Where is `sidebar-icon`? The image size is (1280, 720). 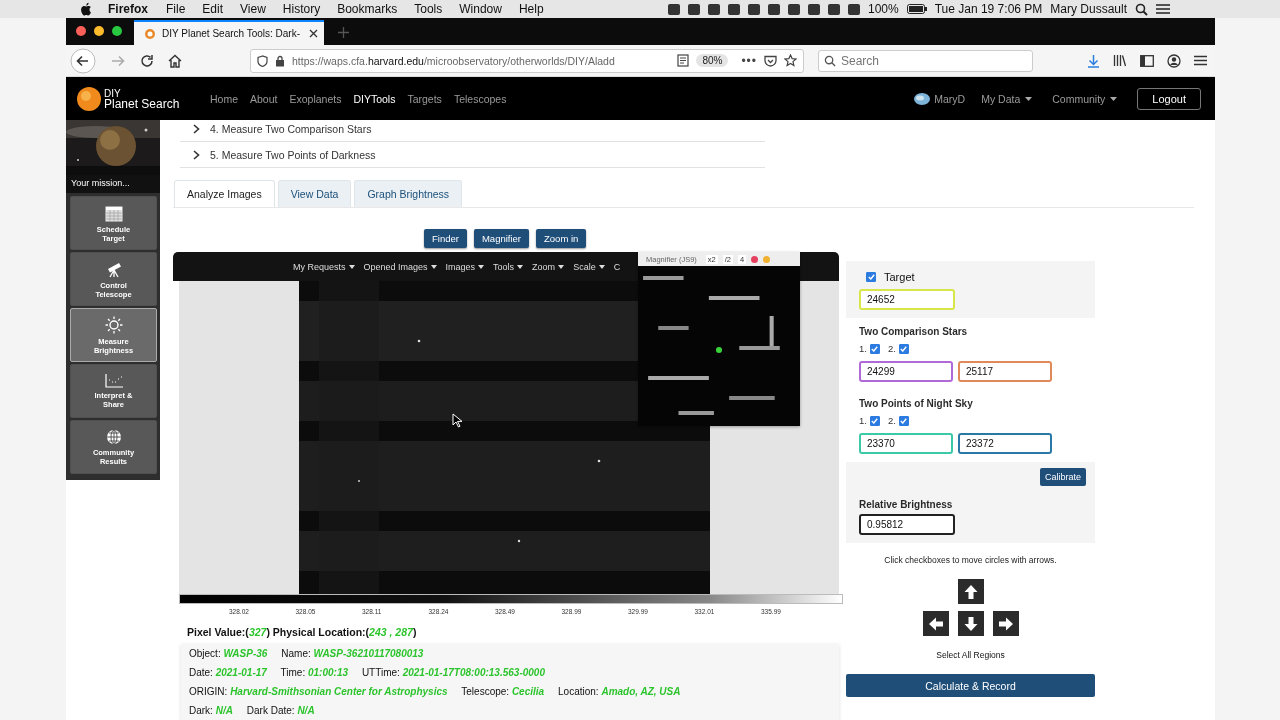
sidebar-icon is located at coordinates (1147, 60).